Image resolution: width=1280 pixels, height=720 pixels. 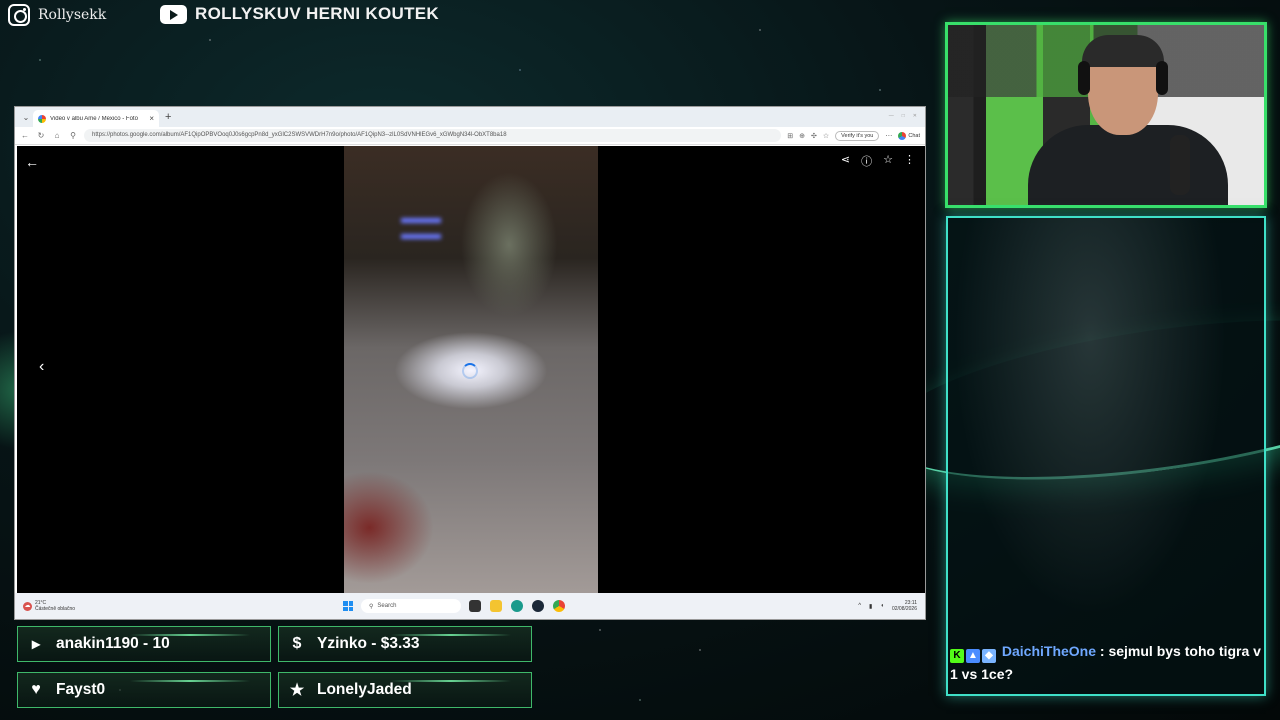 I want to click on clock-date: 02/08/2026, so click(x=904, y=609).